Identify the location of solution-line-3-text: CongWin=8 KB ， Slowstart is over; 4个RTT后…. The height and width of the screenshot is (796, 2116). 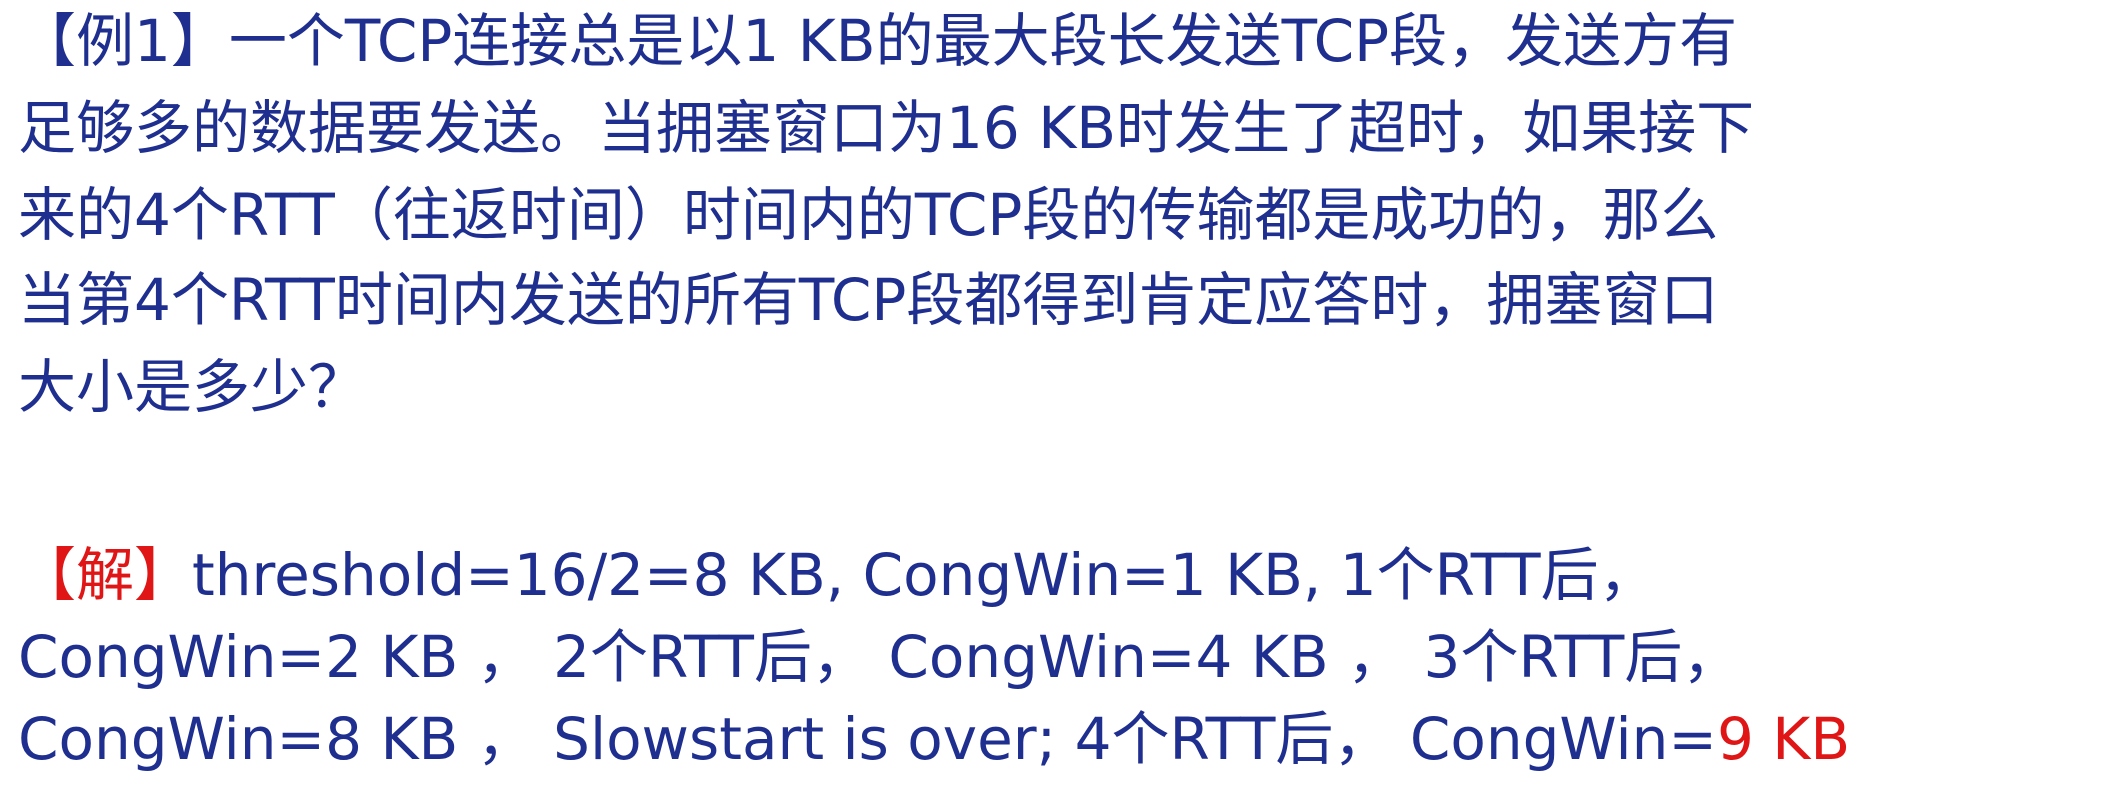
(867, 739).